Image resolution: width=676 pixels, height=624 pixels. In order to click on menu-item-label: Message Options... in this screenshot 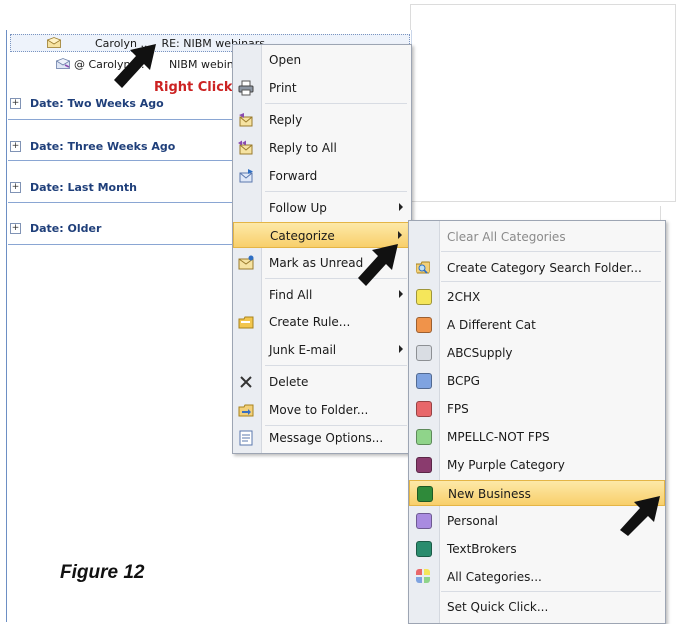, I will do `click(326, 438)`.